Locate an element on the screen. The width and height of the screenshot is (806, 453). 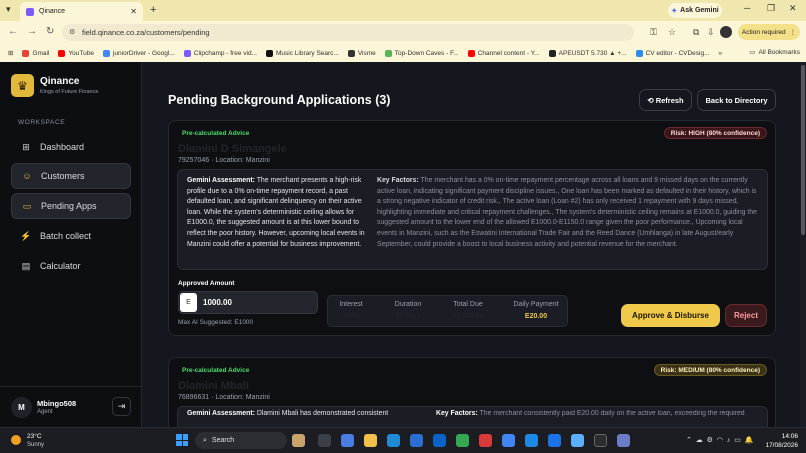
window-close-icon: ✕ is located at coordinates (793, 8).